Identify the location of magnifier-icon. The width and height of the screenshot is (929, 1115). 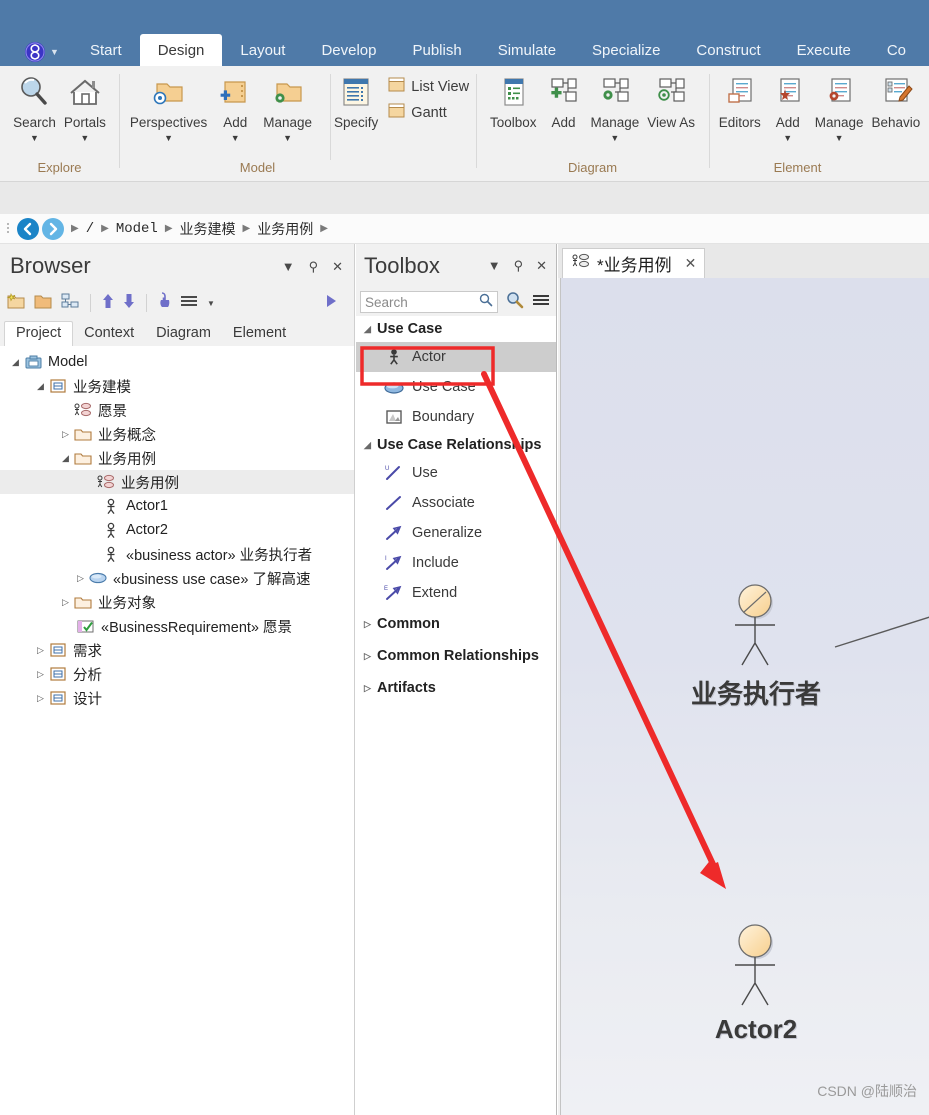
(486, 302).